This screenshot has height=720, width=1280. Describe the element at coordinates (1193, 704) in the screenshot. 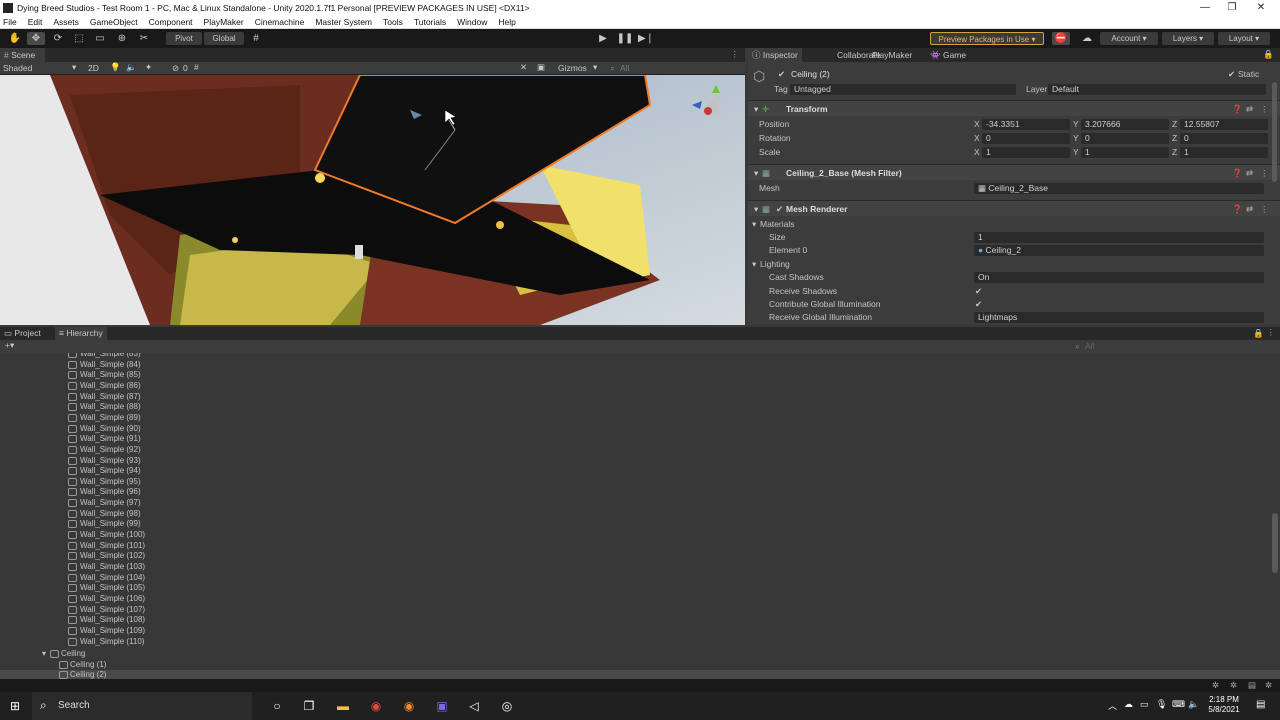

I see `tray-volume-icon: 🔈` at that location.